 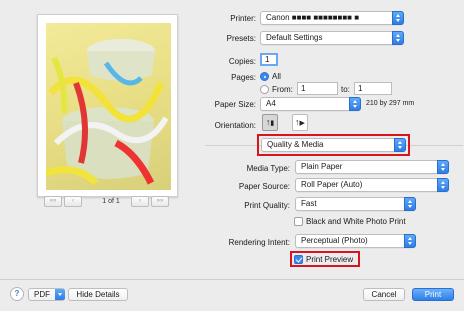 I want to click on help-button: ?, so click(x=17, y=294).